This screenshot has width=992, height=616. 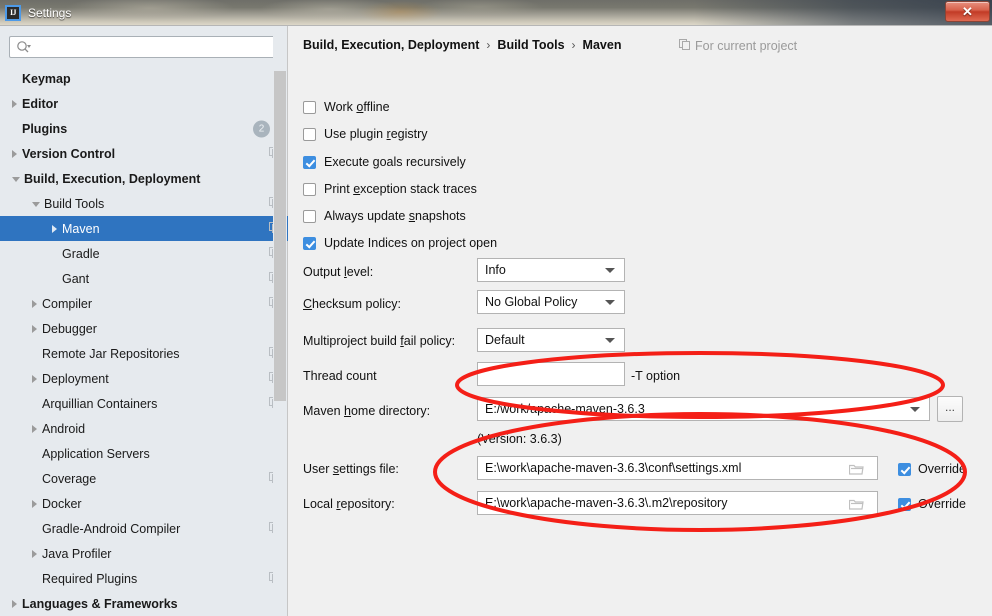 I want to click on breadcrumb-item-maven: Maven, so click(x=602, y=45).